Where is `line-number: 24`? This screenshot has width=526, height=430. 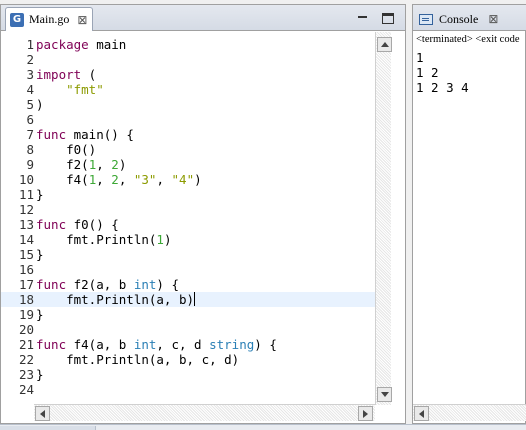
line-number: 24 is located at coordinates (26, 389).